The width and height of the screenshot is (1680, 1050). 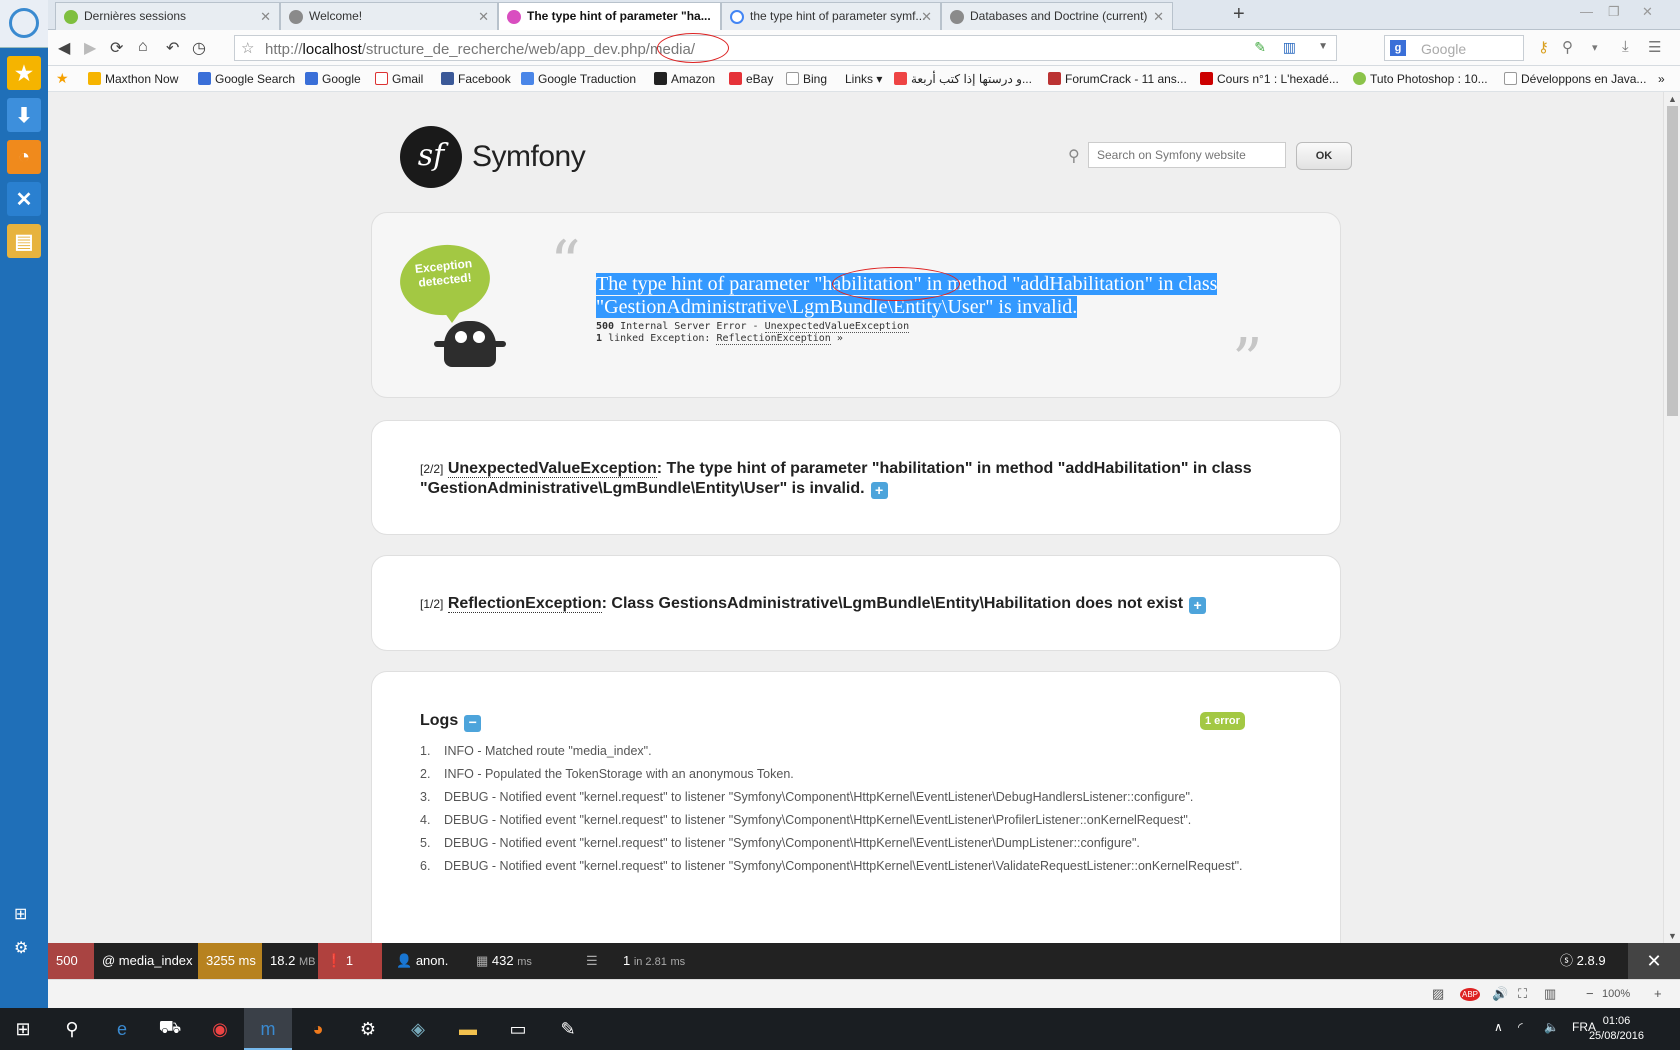 I want to click on tab-doctrine: Databases and Doctrine (current) ✕, so click(x=1057, y=16).